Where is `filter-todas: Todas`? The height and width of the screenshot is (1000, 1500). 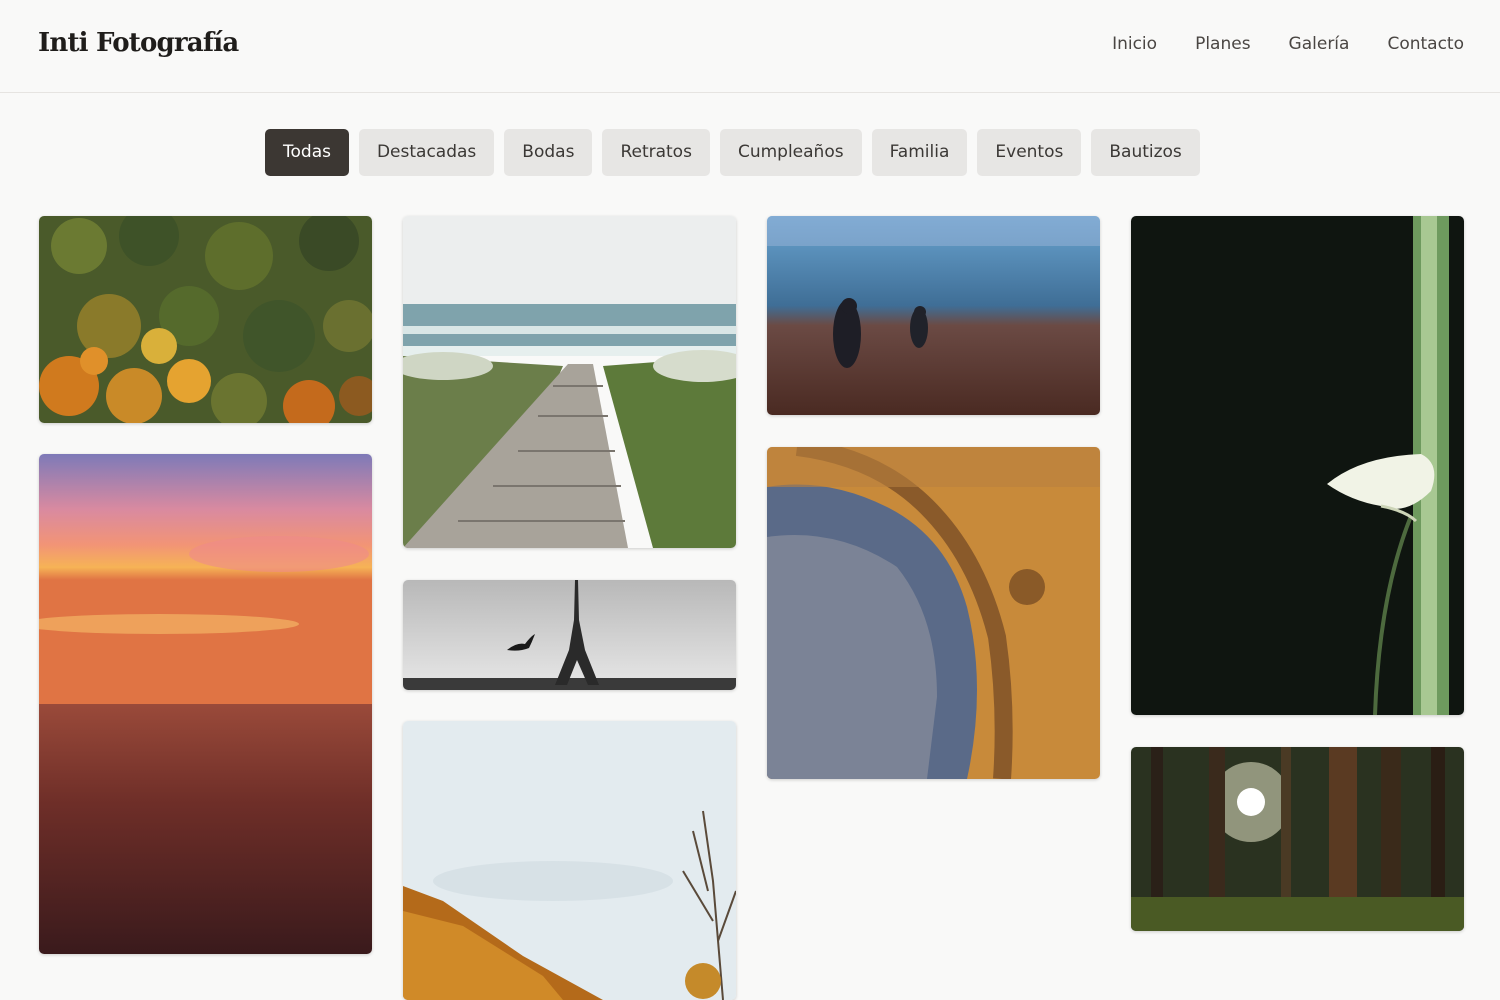
filter-todas: Todas is located at coordinates (307, 152).